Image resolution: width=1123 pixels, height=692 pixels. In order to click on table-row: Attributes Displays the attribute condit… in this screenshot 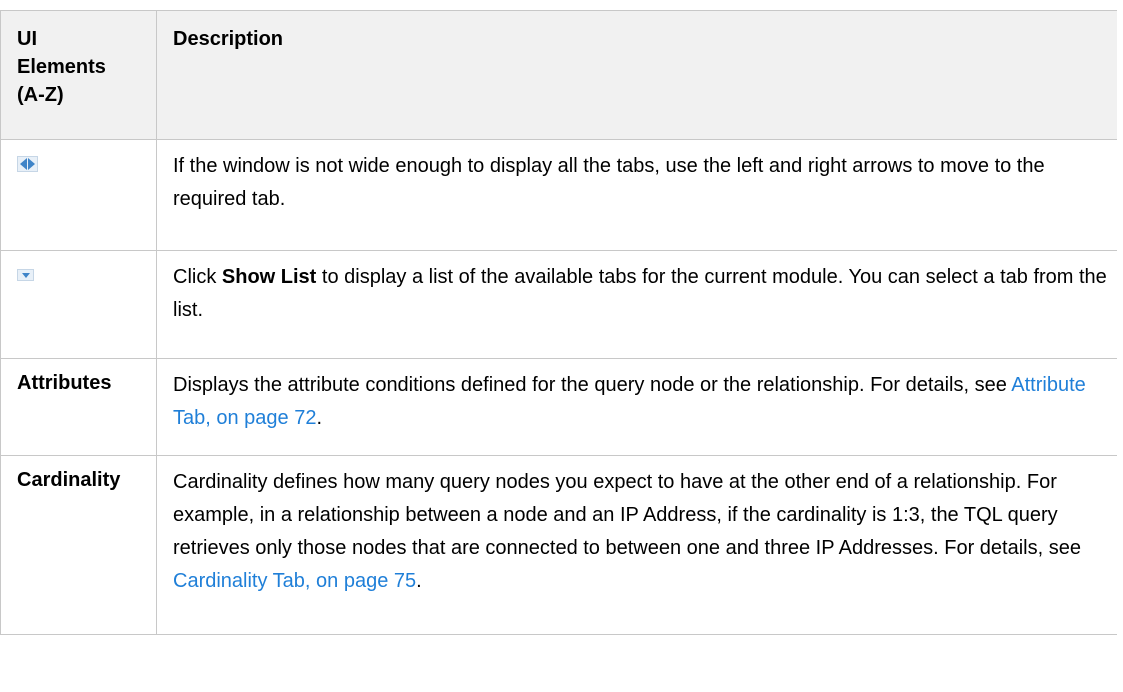, I will do `click(559, 407)`.